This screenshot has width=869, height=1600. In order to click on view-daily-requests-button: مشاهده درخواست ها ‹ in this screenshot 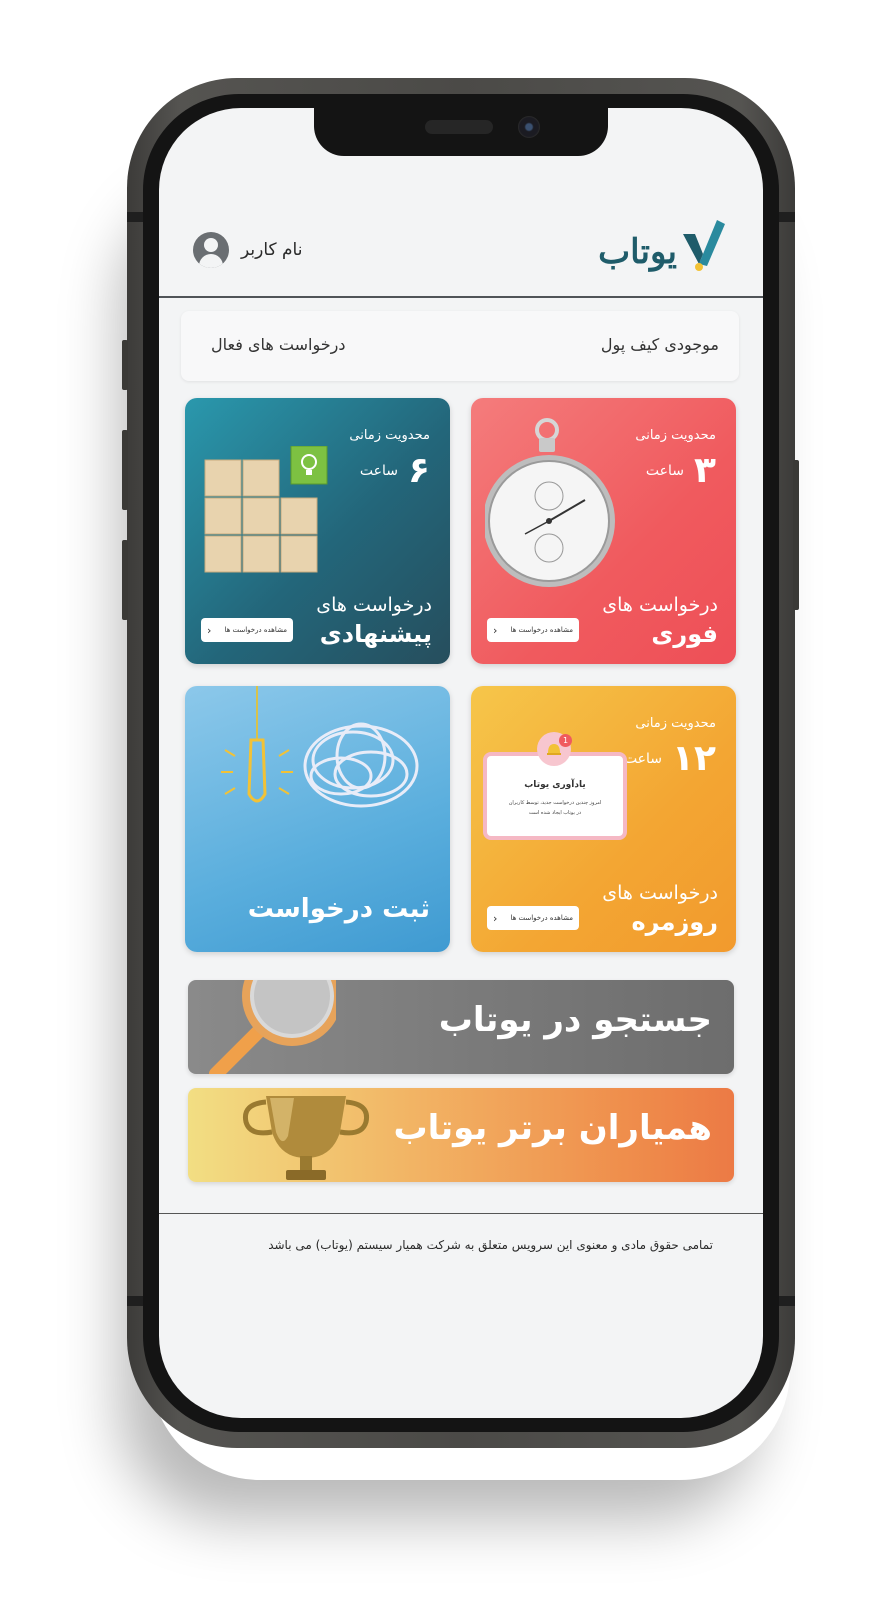, I will do `click(533, 918)`.